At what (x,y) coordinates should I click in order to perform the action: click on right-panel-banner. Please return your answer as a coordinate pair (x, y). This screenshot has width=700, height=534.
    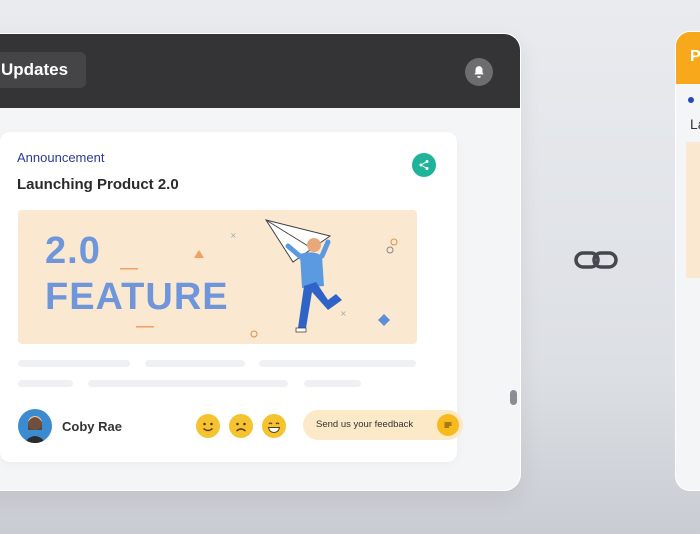
    Looking at the image, I should click on (693, 210).